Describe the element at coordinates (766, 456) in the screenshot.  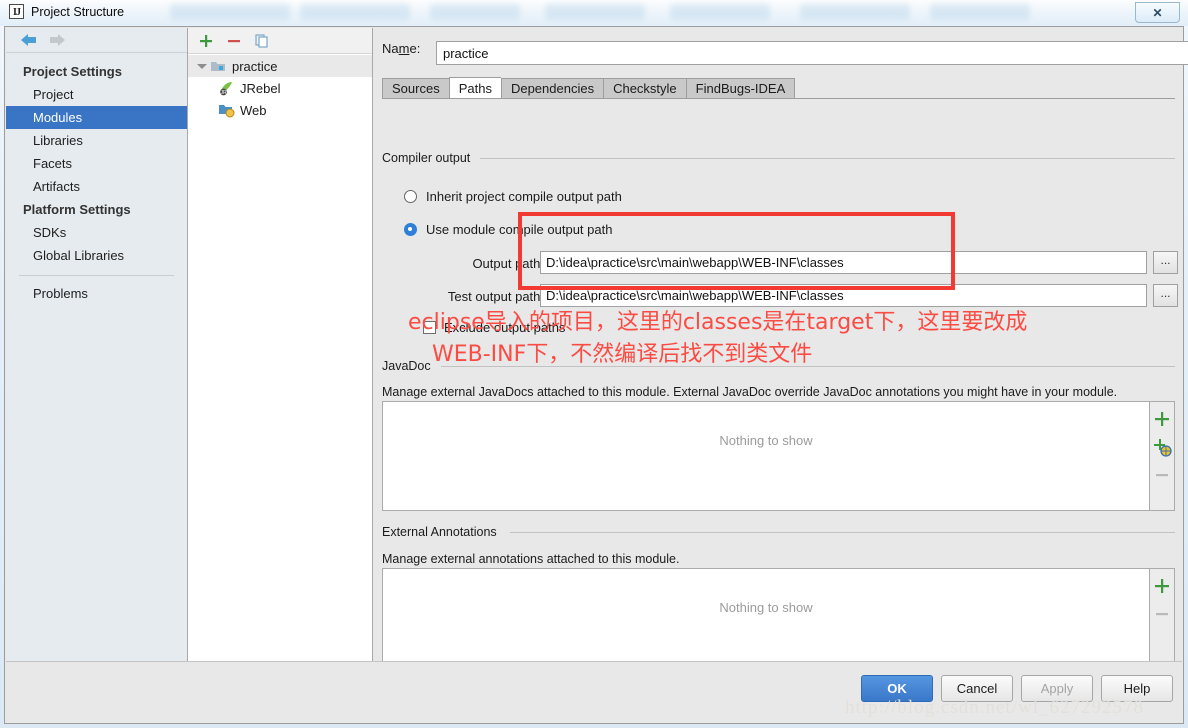
I see `javadoc-list: Nothing to show` at that location.